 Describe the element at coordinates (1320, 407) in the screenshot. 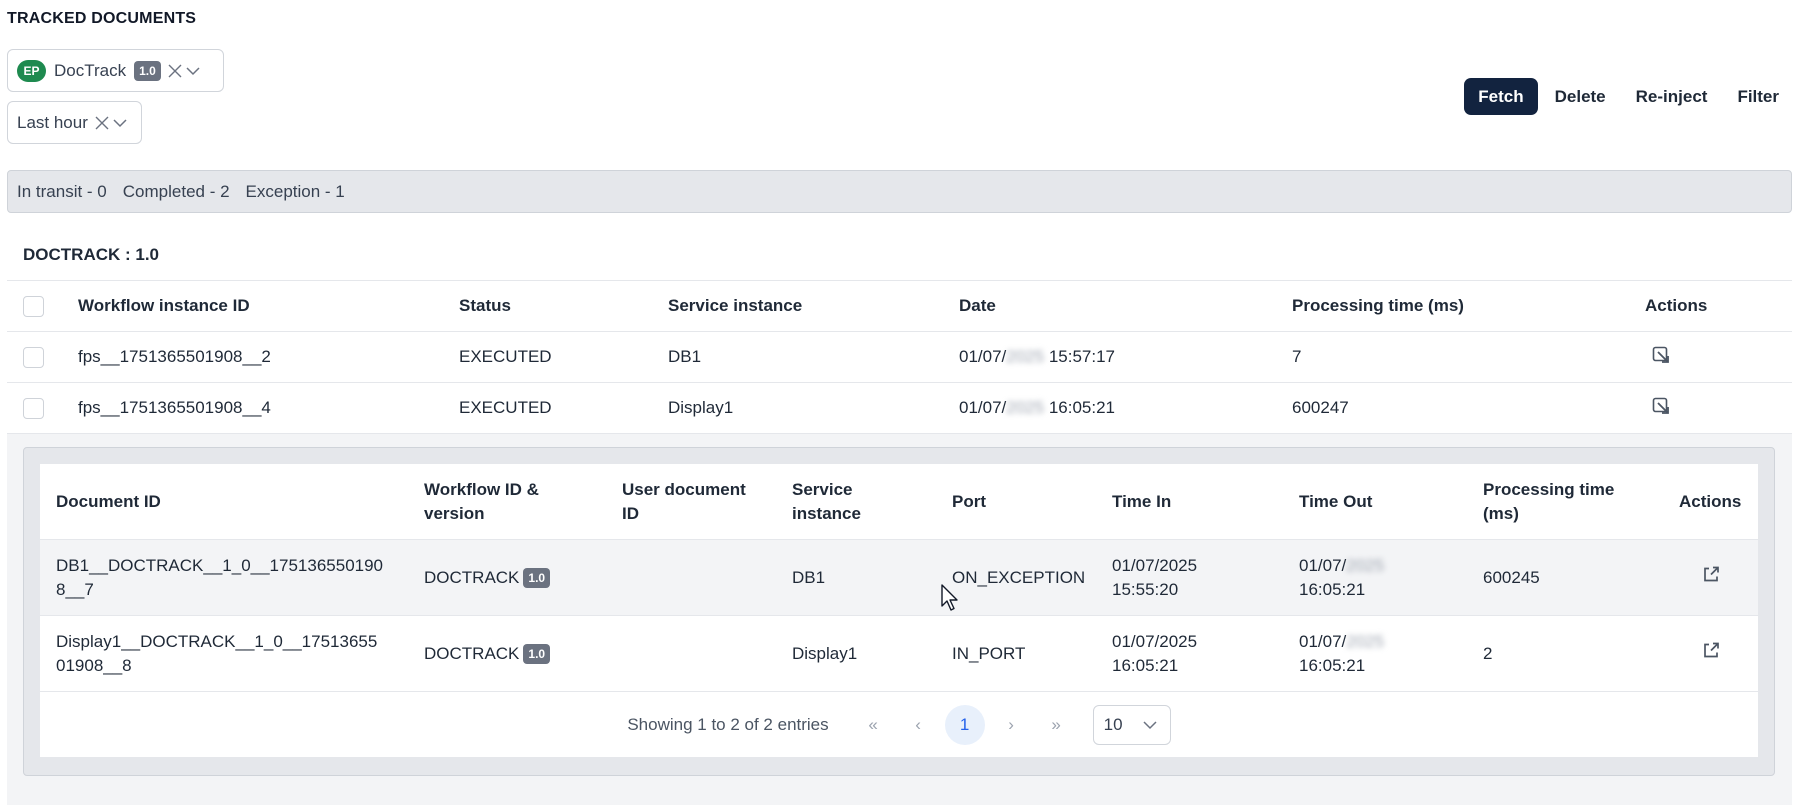

I see `processing-time: 600247` at that location.